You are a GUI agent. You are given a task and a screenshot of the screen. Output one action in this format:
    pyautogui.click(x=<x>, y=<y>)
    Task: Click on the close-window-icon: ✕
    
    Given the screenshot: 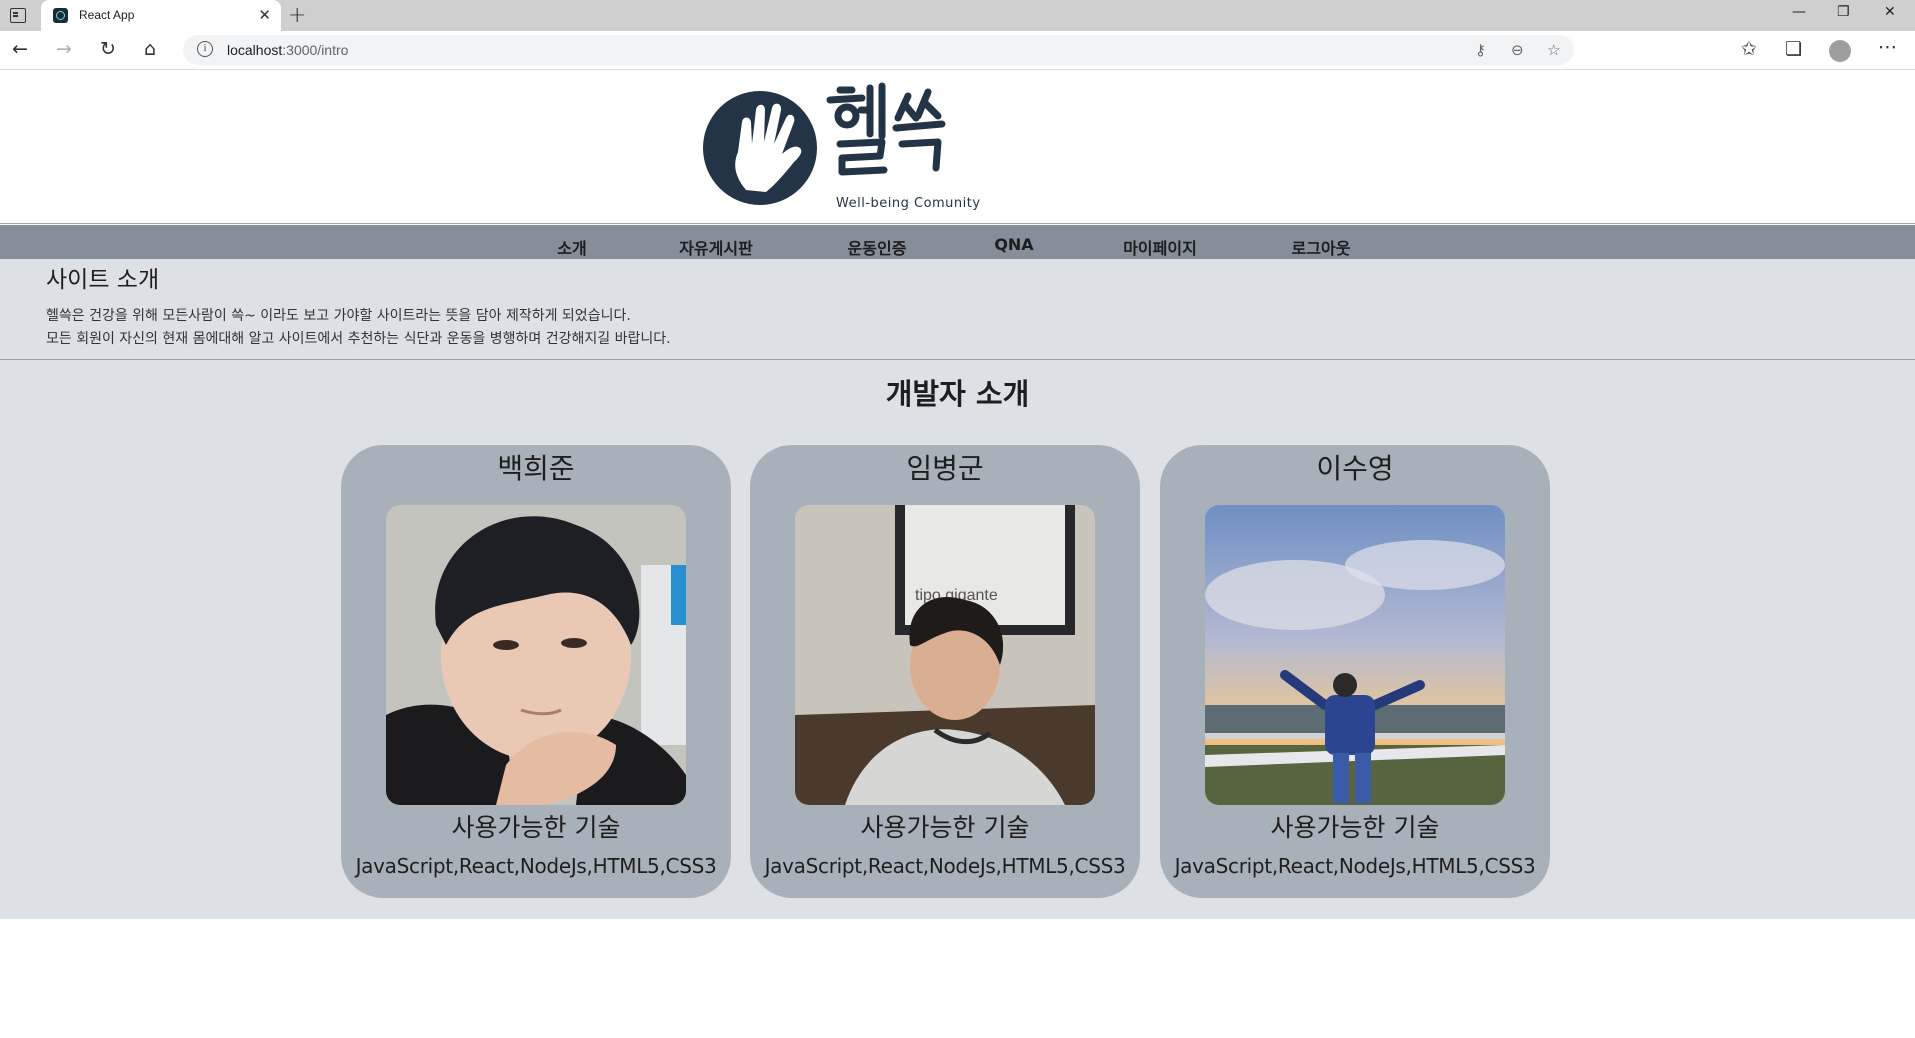 What is the action you would take?
    pyautogui.click(x=1890, y=12)
    